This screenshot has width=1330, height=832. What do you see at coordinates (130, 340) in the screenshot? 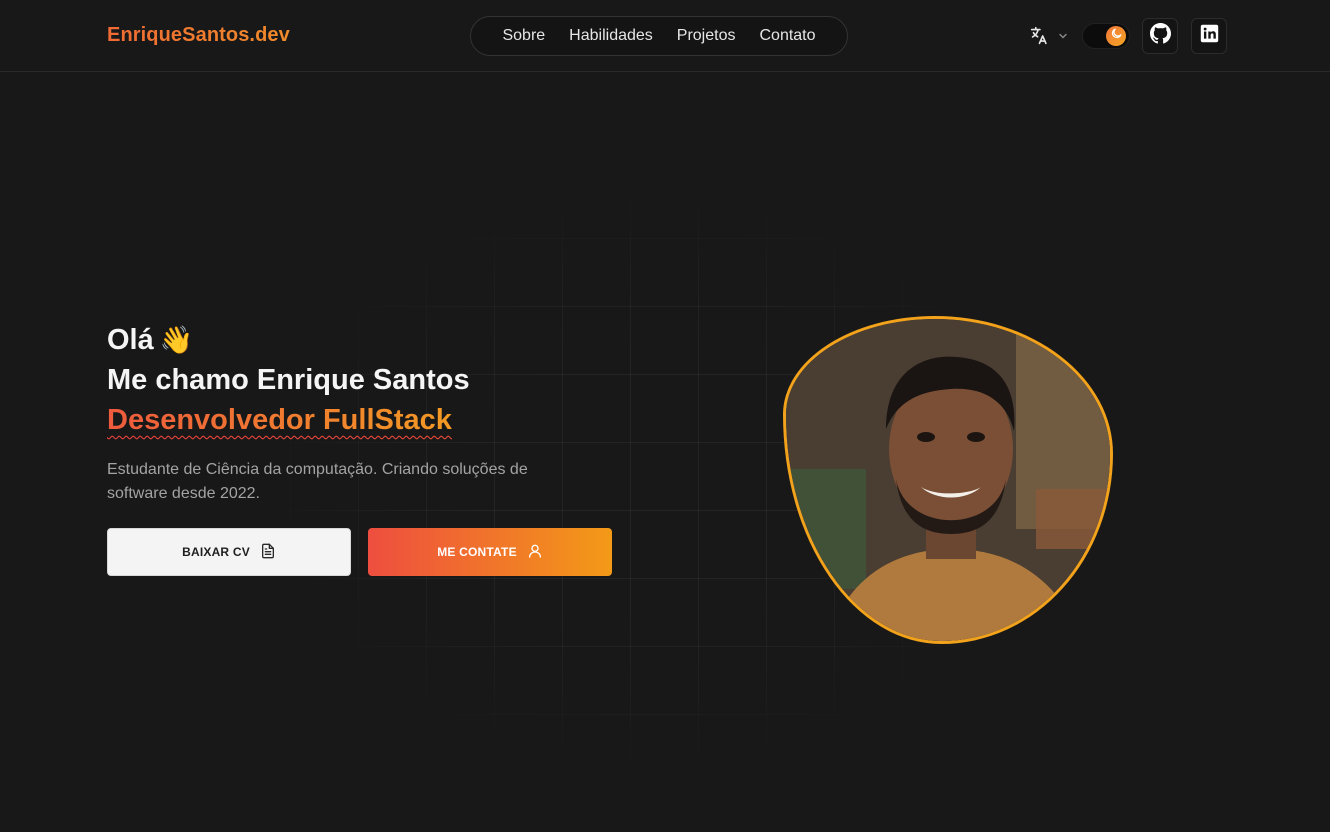
I see `greeting: Olá` at bounding box center [130, 340].